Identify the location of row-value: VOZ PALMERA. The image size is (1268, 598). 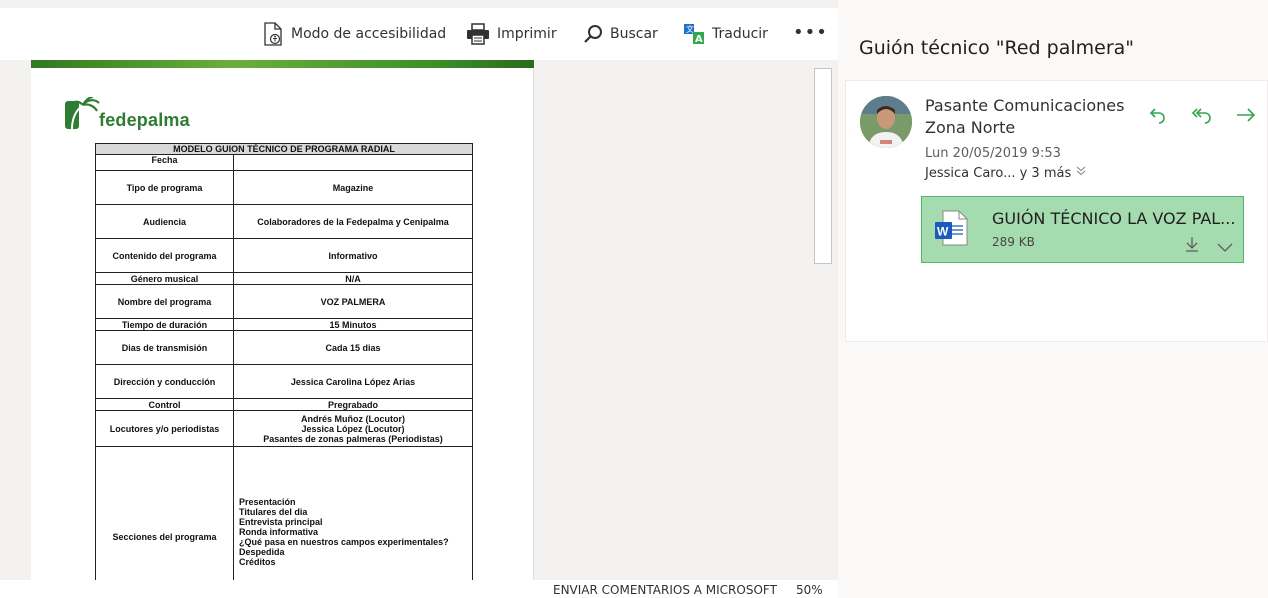
(353, 301).